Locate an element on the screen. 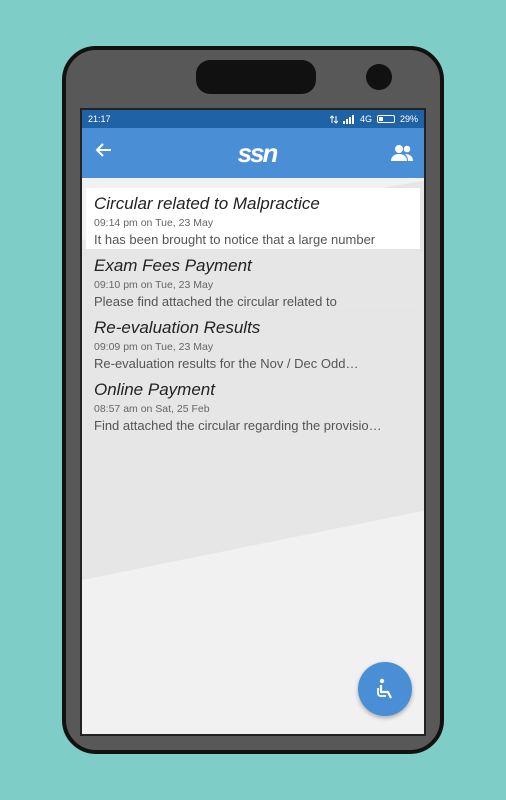 This screenshot has height=800, width=506. camera is located at coordinates (379, 77).